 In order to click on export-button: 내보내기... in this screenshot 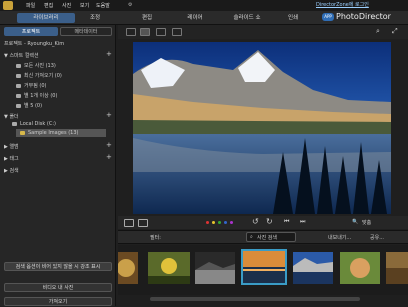, I will do `click(339, 237)`.